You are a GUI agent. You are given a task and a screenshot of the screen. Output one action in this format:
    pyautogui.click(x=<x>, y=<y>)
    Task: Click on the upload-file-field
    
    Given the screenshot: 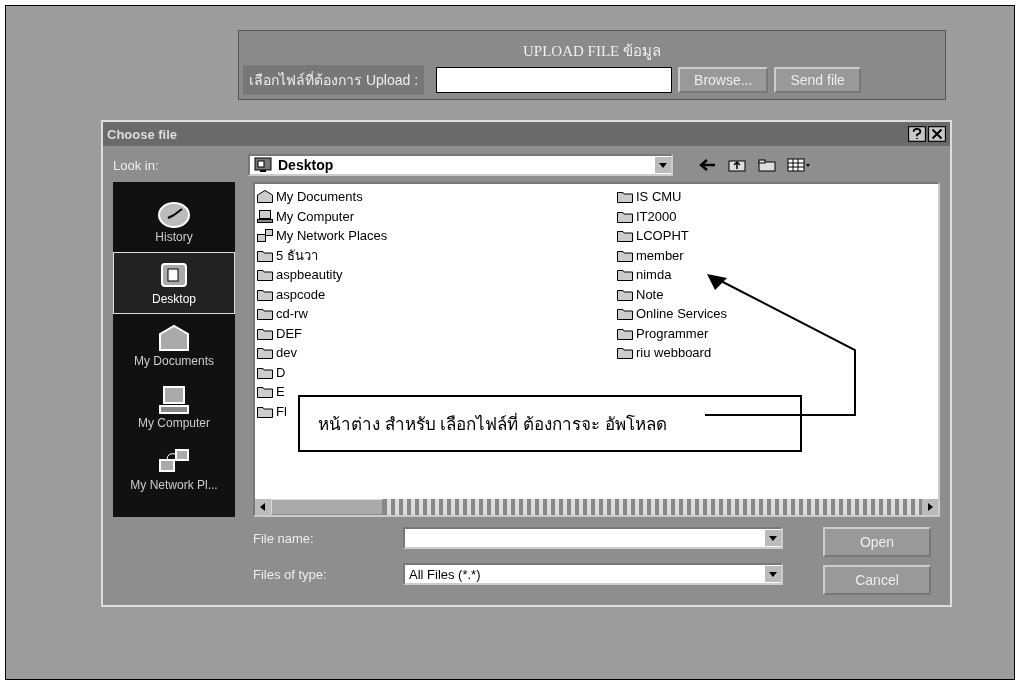 What is the action you would take?
    pyautogui.click(x=554, y=80)
    